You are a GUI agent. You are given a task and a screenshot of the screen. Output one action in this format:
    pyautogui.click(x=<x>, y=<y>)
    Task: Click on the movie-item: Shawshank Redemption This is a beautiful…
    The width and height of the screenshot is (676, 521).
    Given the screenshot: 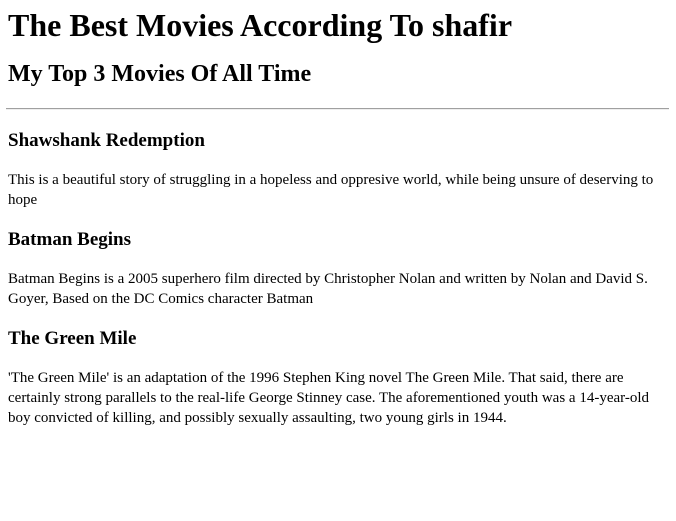 What is the action you would take?
    pyautogui.click(x=338, y=170)
    